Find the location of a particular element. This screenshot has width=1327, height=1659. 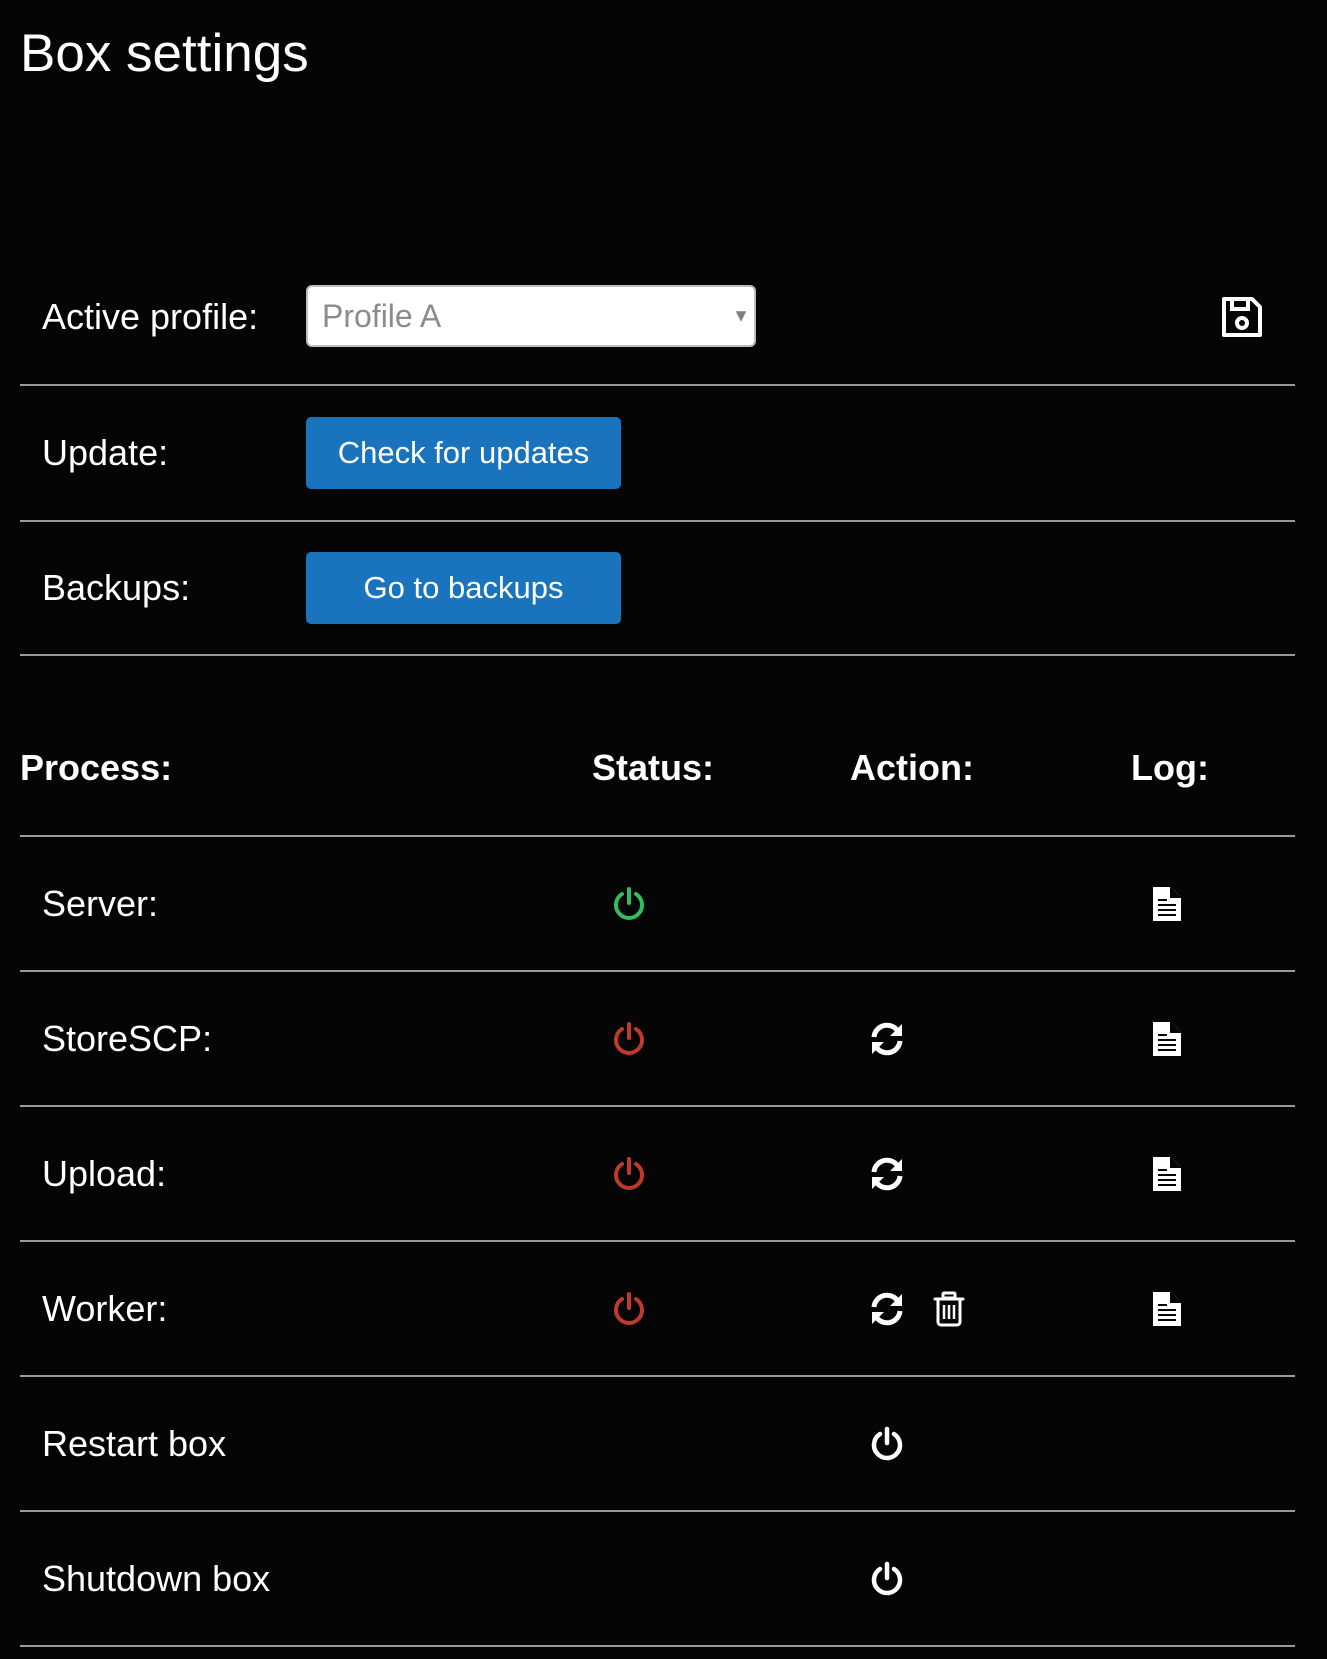

profile-select: Profile A ▼ is located at coordinates (531, 316).